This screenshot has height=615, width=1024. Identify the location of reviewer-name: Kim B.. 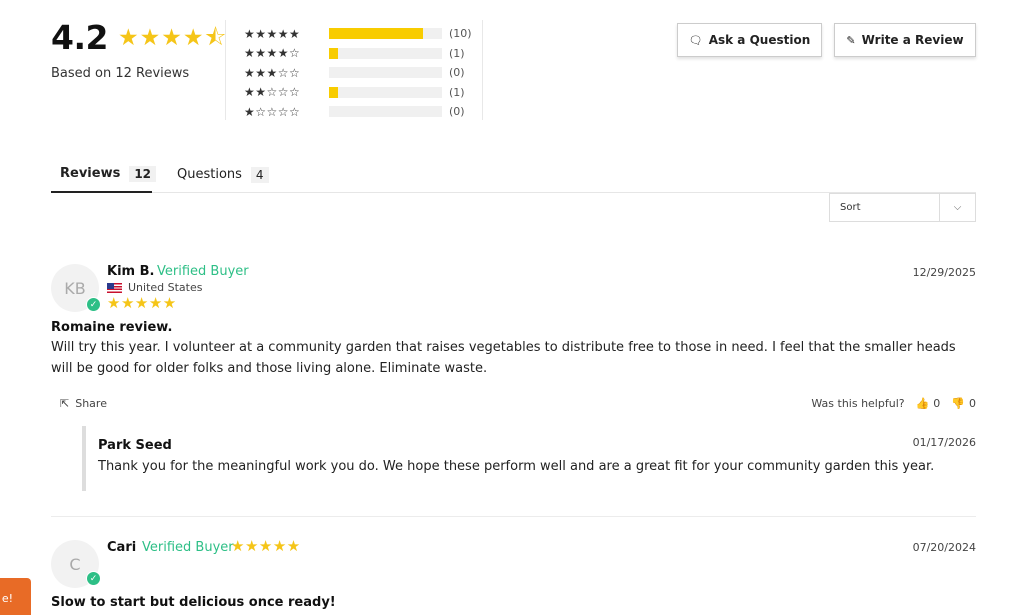
(131, 271).